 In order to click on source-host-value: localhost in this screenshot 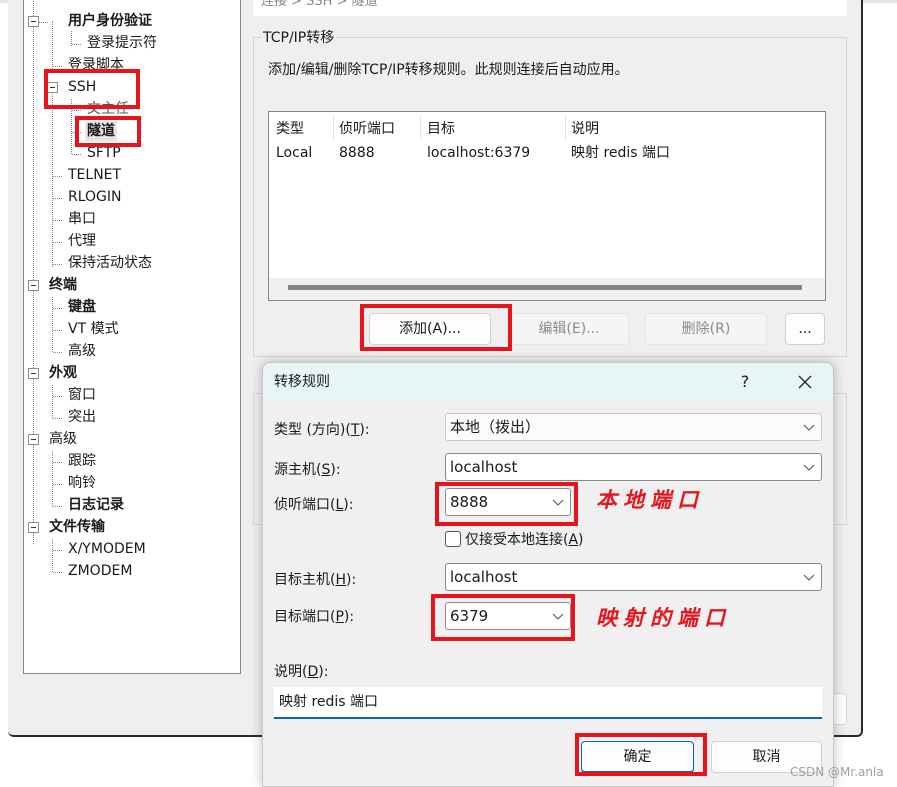, I will do `click(484, 467)`.